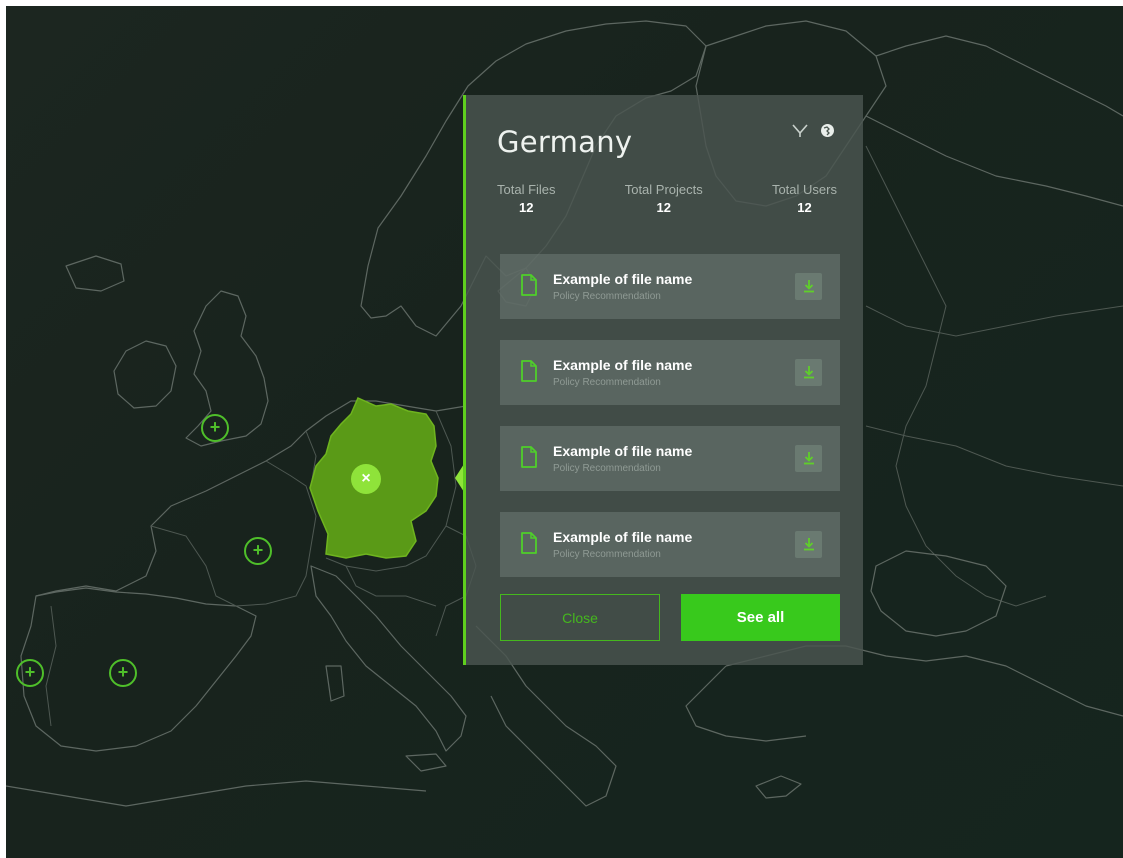 The image size is (1123, 858). Describe the element at coordinates (670, 617) in the screenshot. I see `panel-actions: Close See all` at that location.